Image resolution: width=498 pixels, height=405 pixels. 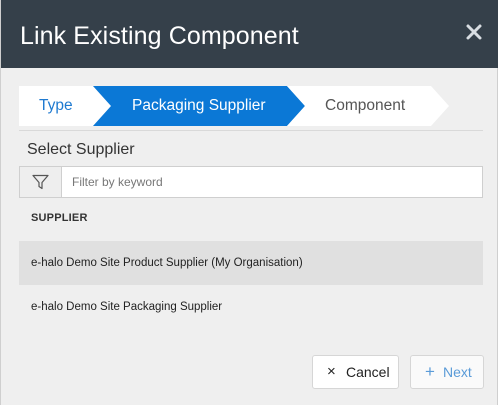 I want to click on filter-bar, so click(x=251, y=182).